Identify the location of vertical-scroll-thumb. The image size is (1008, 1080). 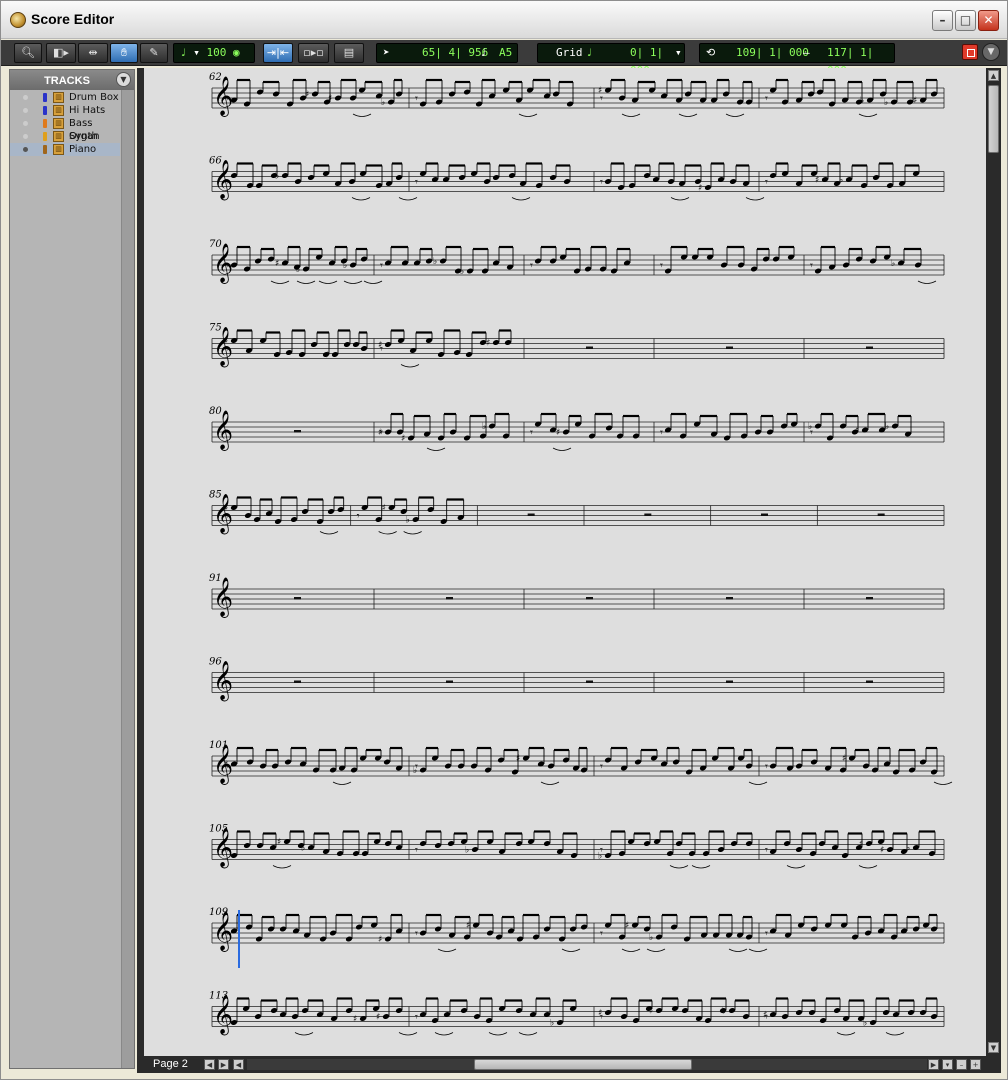
(993, 119).